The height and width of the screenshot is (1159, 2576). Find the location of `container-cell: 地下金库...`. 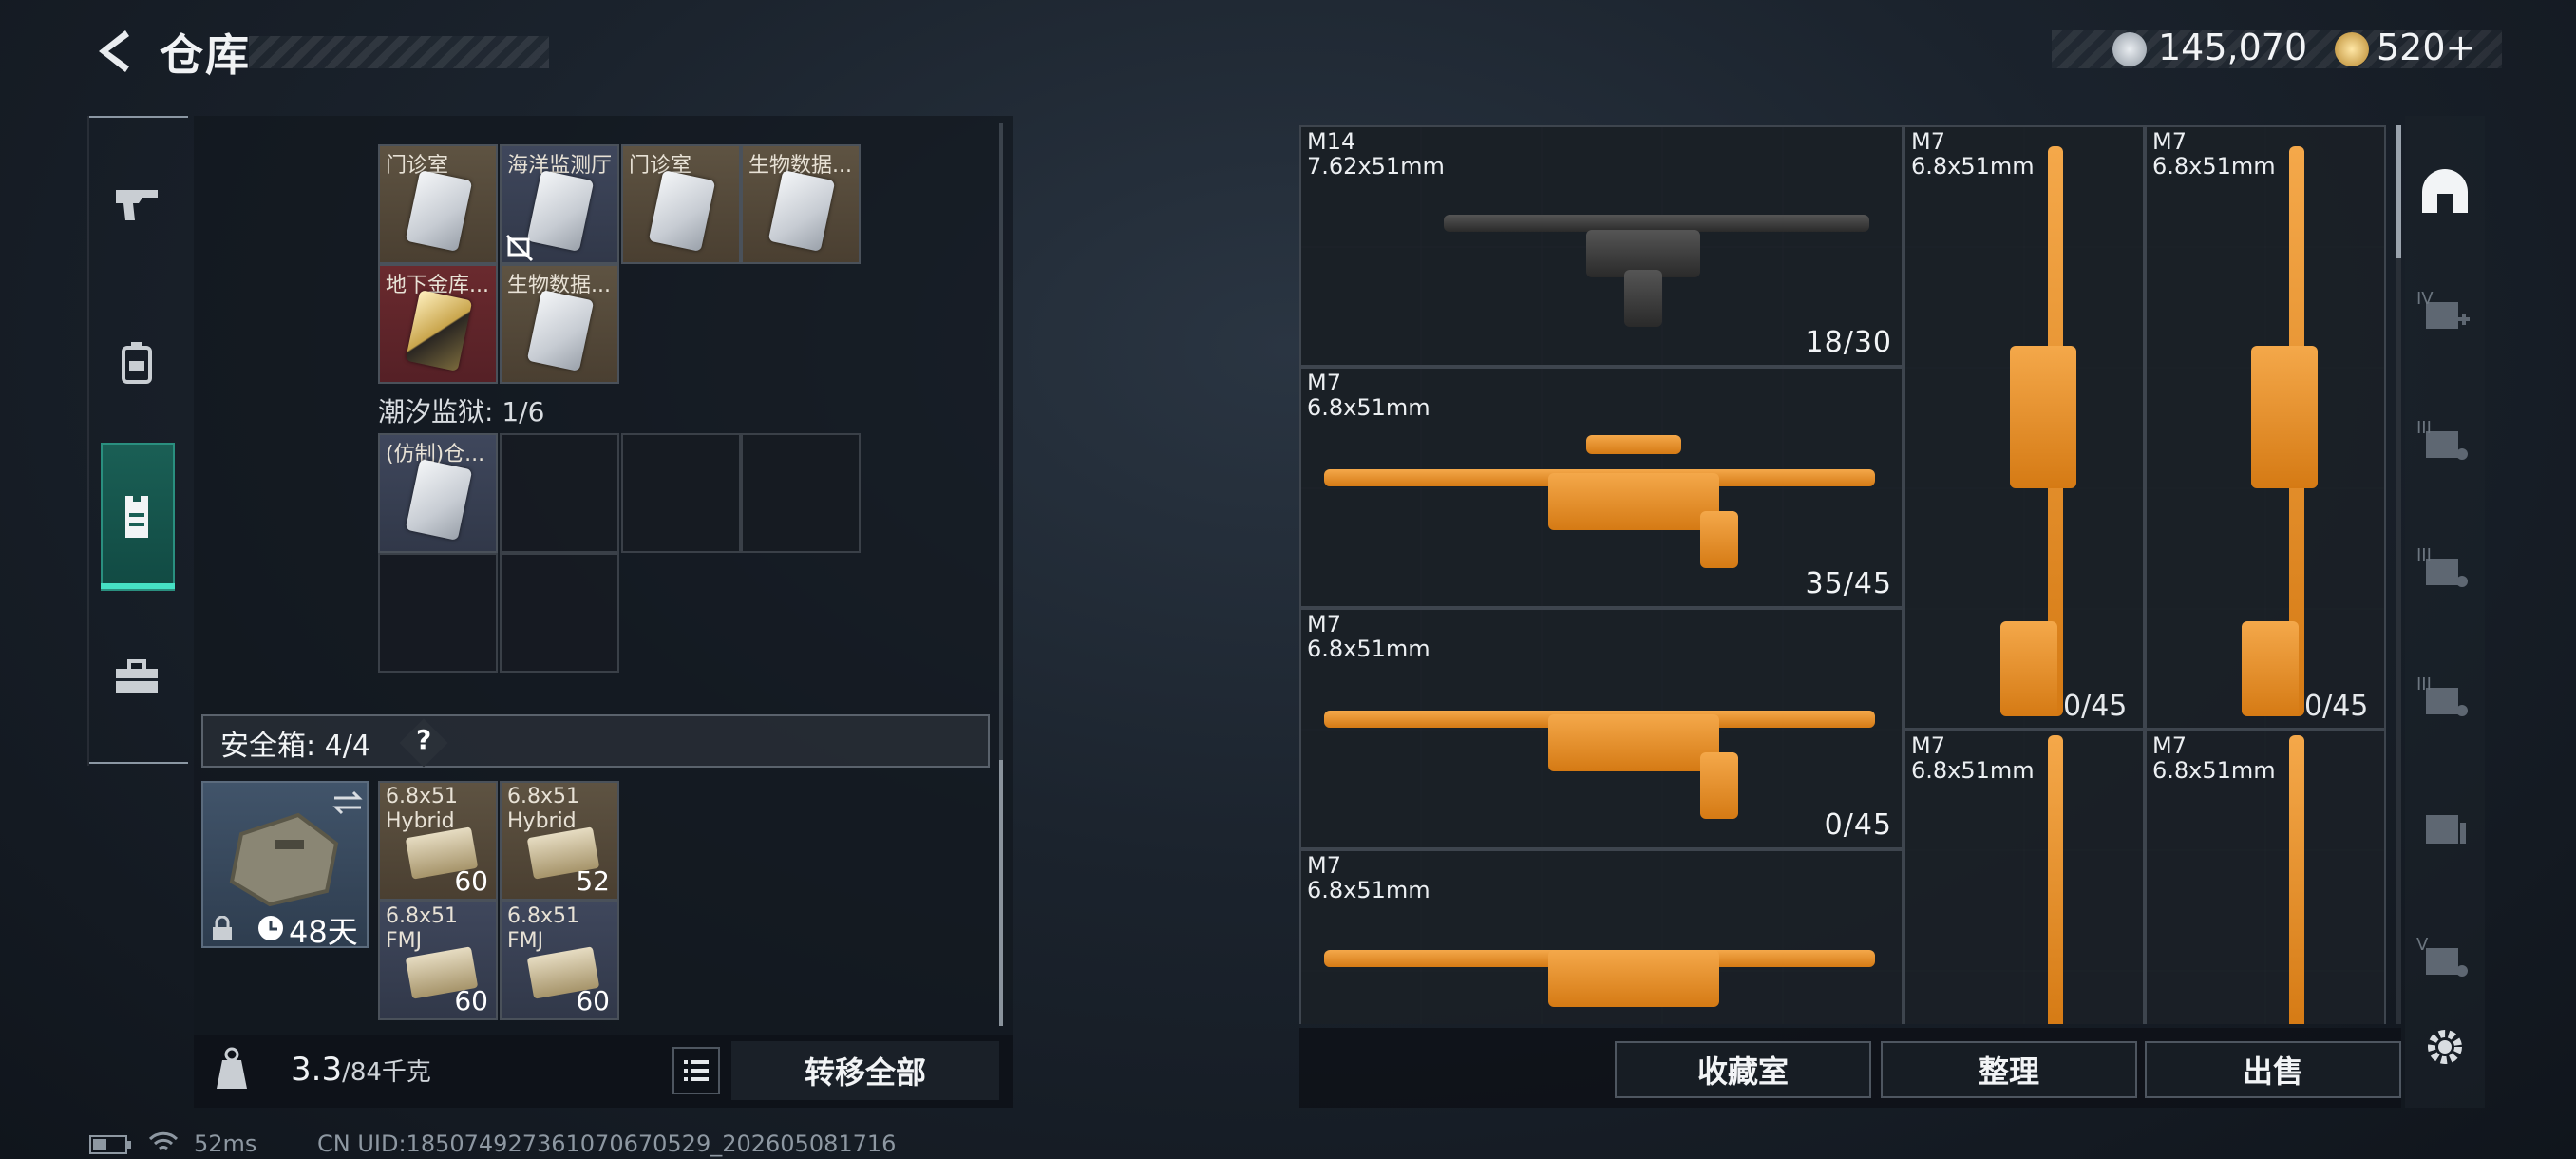

container-cell: 地下金库... is located at coordinates (438, 324).